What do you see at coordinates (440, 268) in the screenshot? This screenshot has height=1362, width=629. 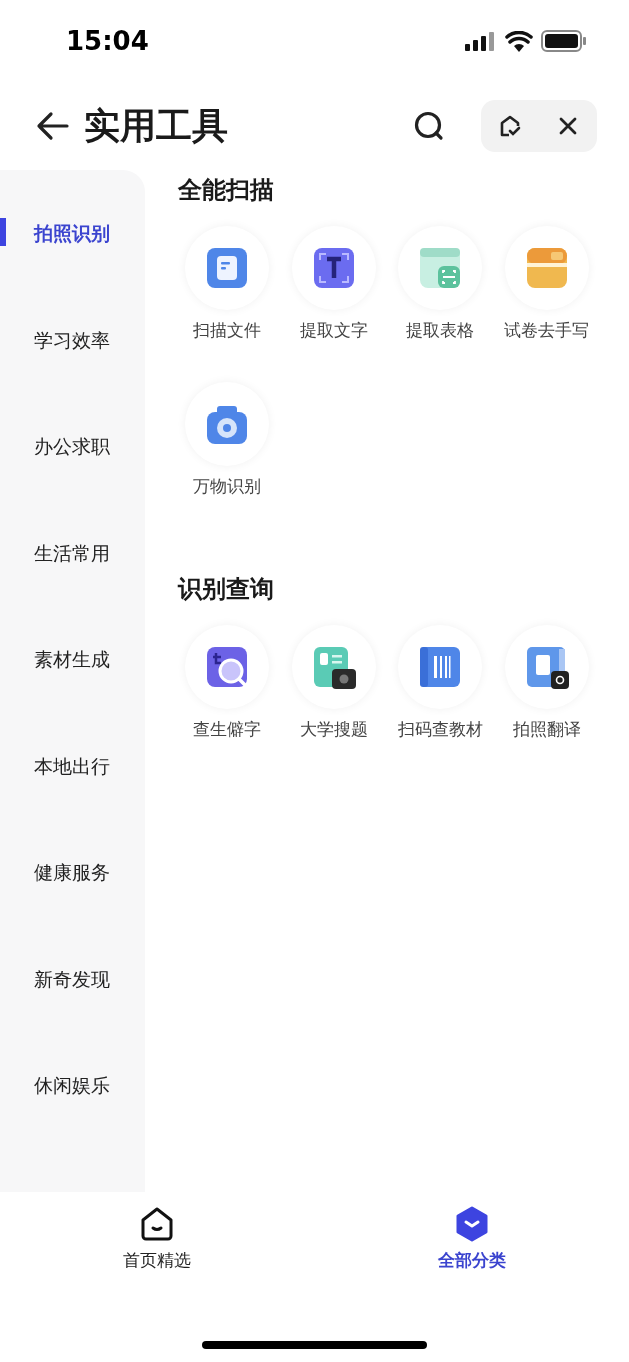 I see `table-scan-icon` at bounding box center [440, 268].